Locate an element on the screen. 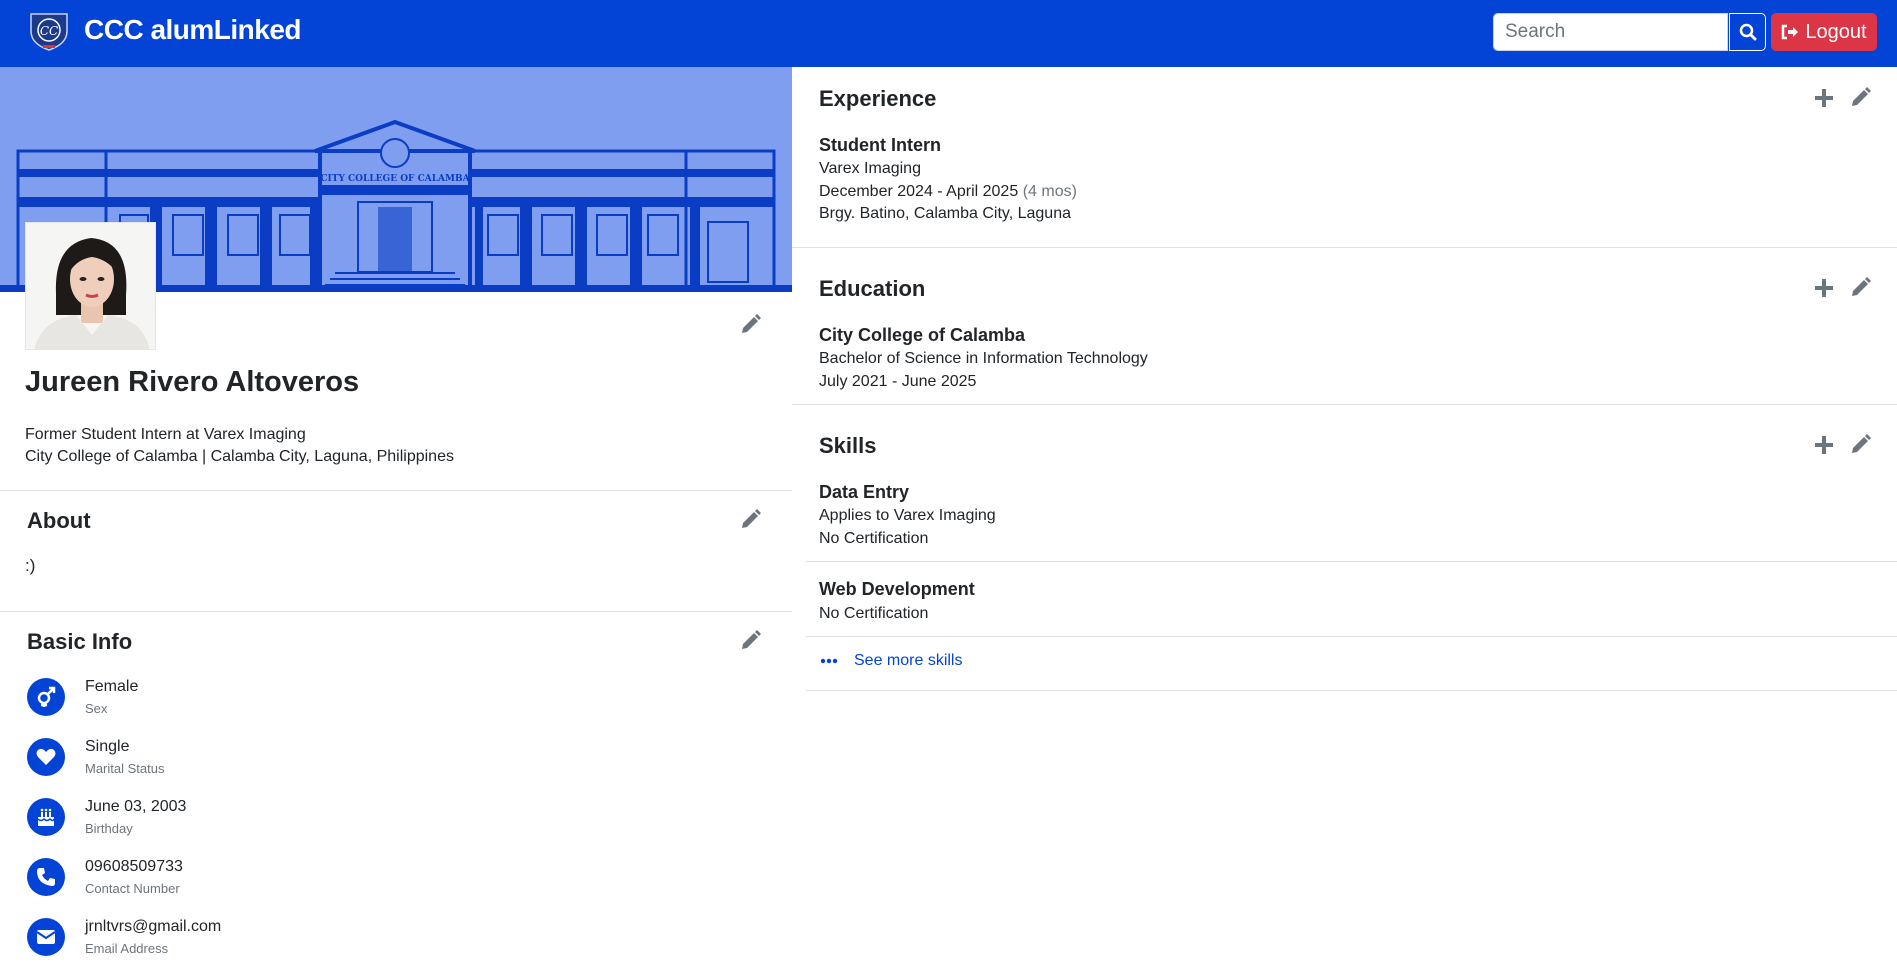 This screenshot has width=1897, height=967. skill-name: Data Entry is located at coordinates (864, 492).